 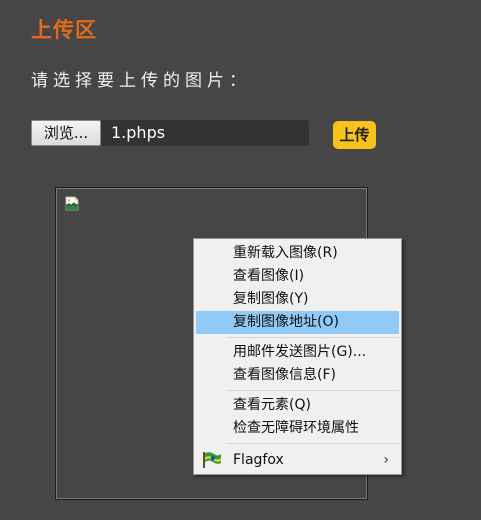 What do you see at coordinates (297, 322) in the screenshot?
I see `menu-item-copy-image-address: 复制图像地址(O)` at bounding box center [297, 322].